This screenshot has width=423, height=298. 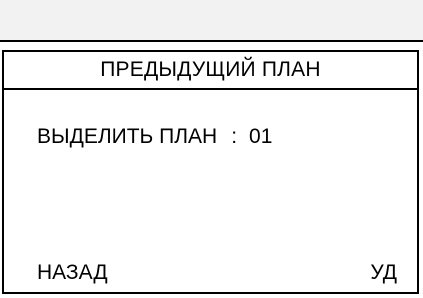 I want to click on delete-softkey: УД, so click(x=383, y=273).